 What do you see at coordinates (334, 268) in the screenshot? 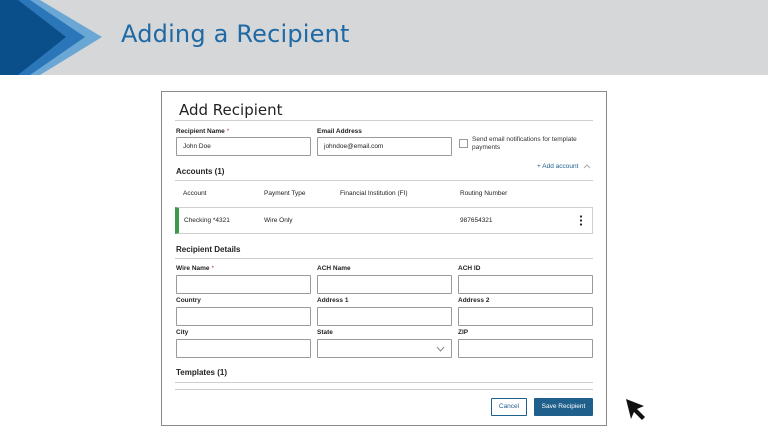
I see `ach-name-label: ACH Name` at bounding box center [334, 268].